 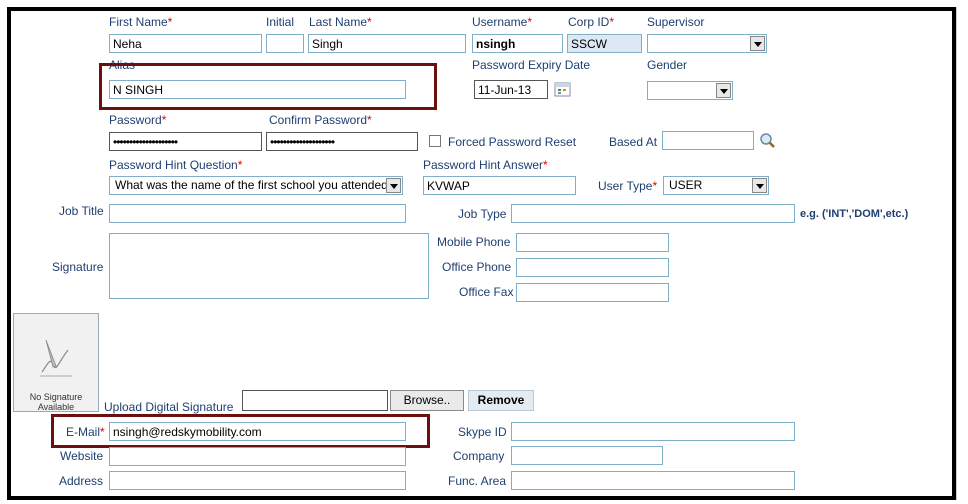 I want to click on supervisor-select, so click(x=707, y=43).